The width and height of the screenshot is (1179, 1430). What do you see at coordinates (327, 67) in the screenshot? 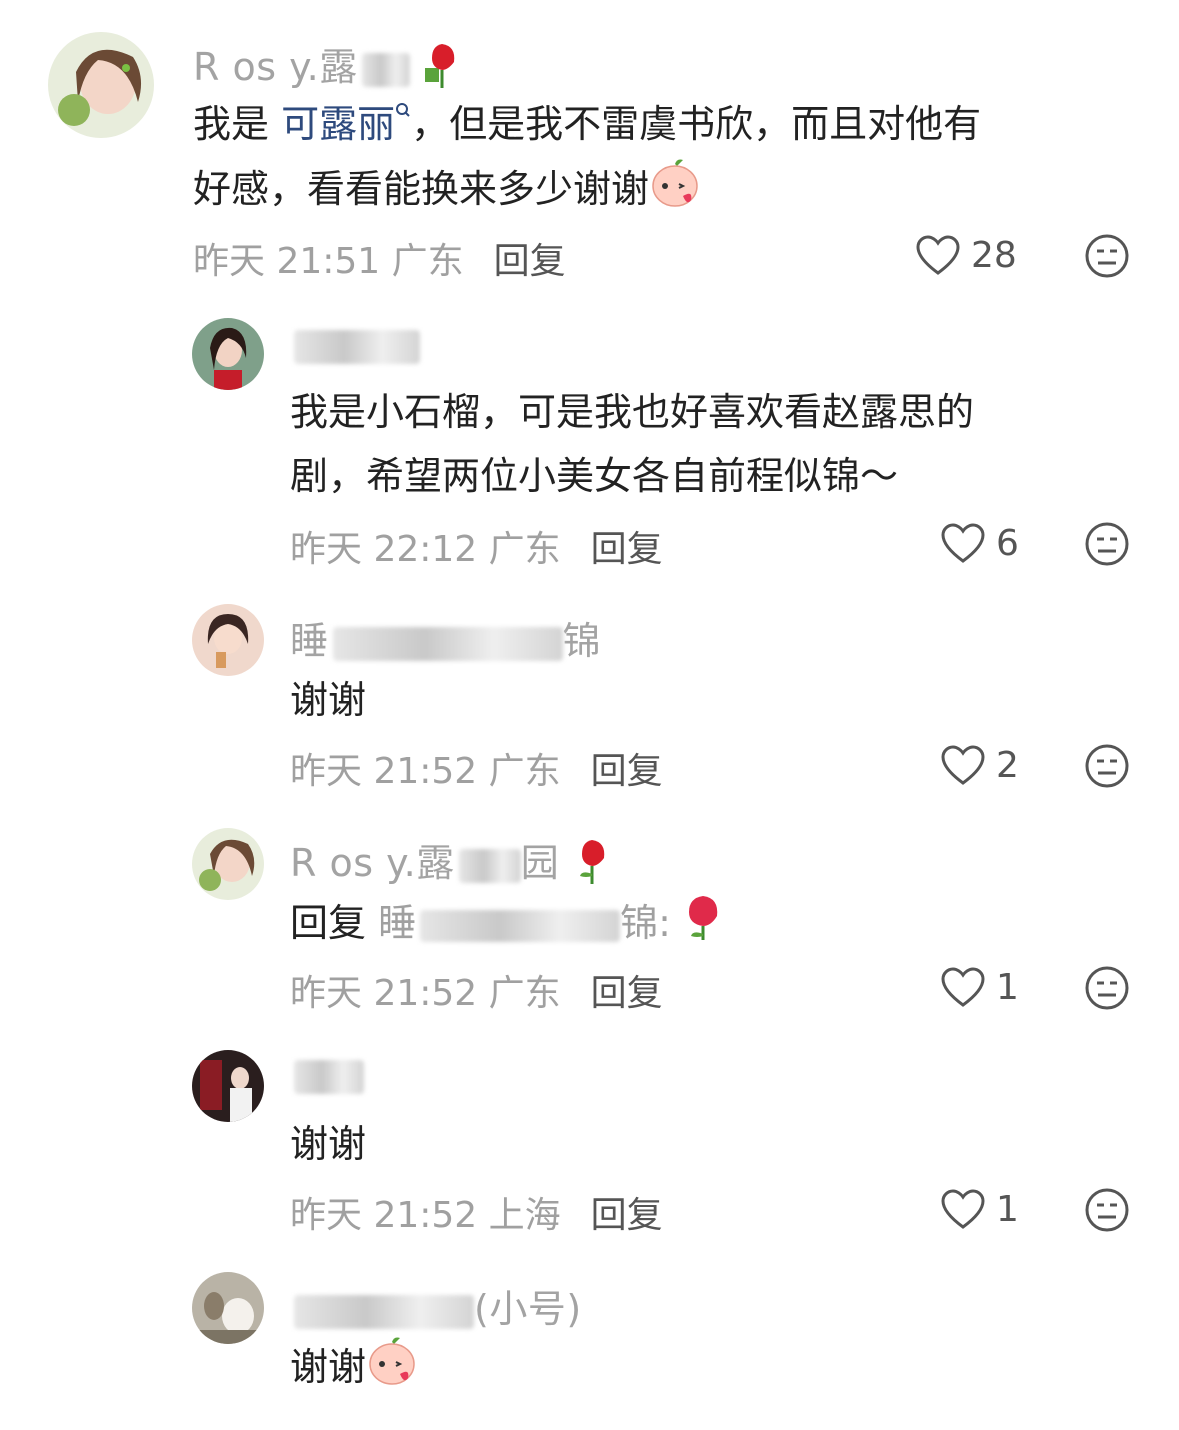
I see `username: R os y.露` at bounding box center [327, 67].